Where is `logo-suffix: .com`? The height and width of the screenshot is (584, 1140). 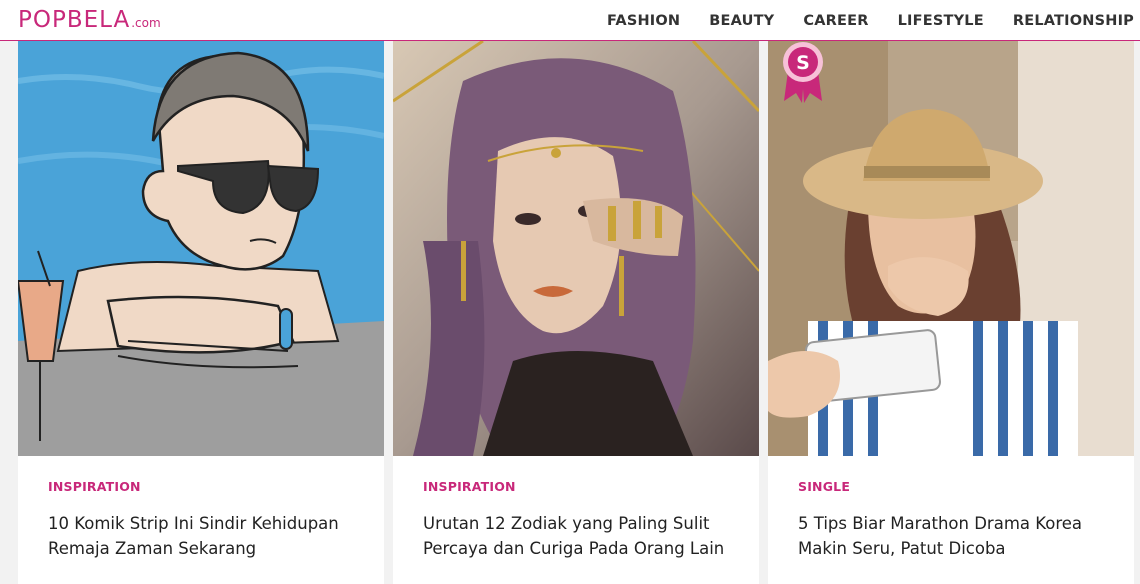 logo-suffix: .com is located at coordinates (146, 23).